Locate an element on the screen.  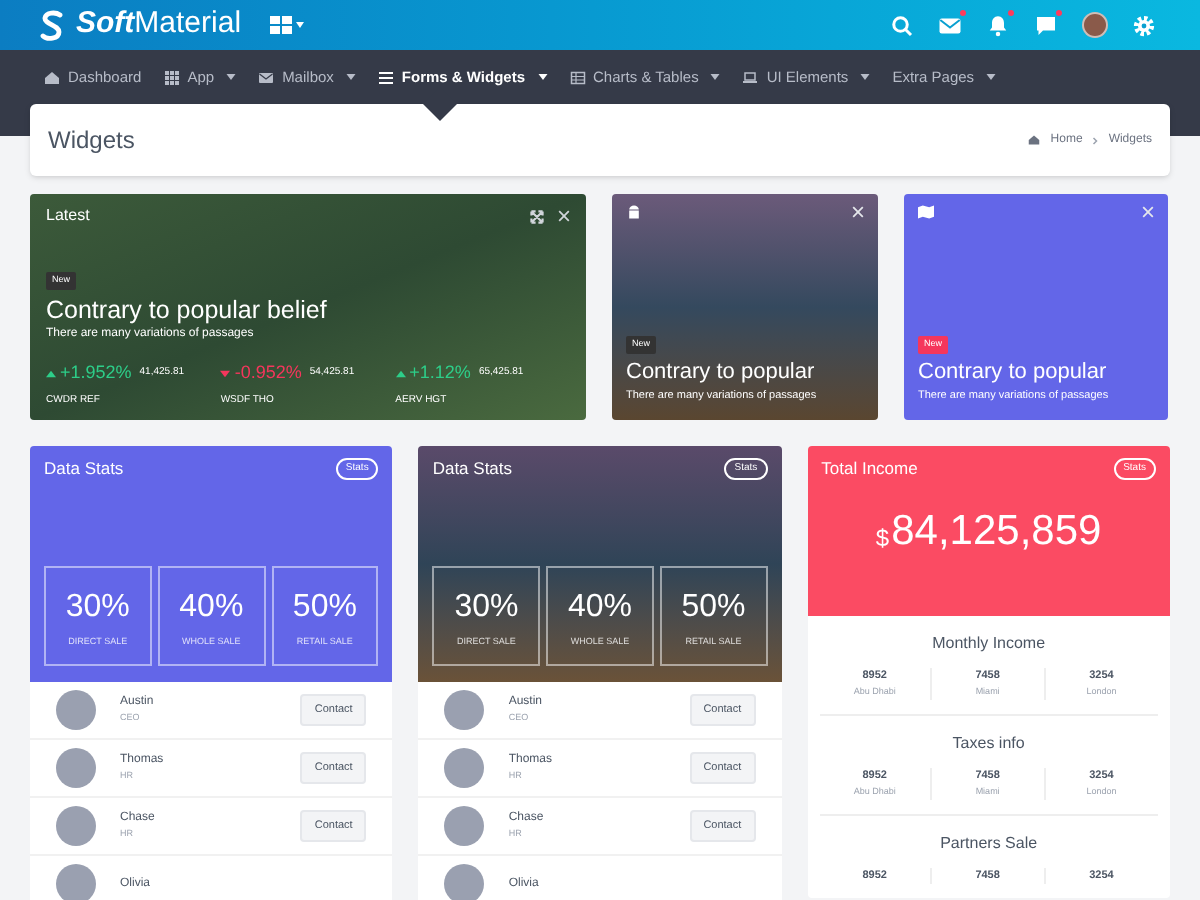
table-icon is located at coordinates (577, 77).